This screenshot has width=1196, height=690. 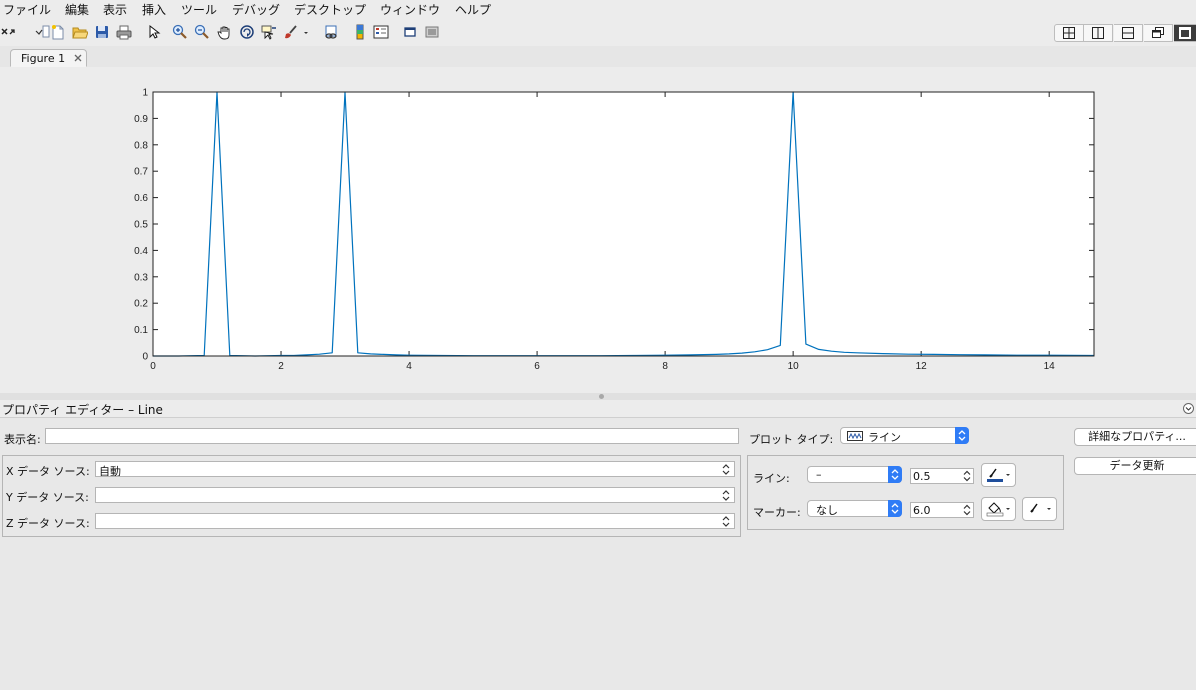 I want to click on splitter-grip-icon, so click(x=601, y=396).